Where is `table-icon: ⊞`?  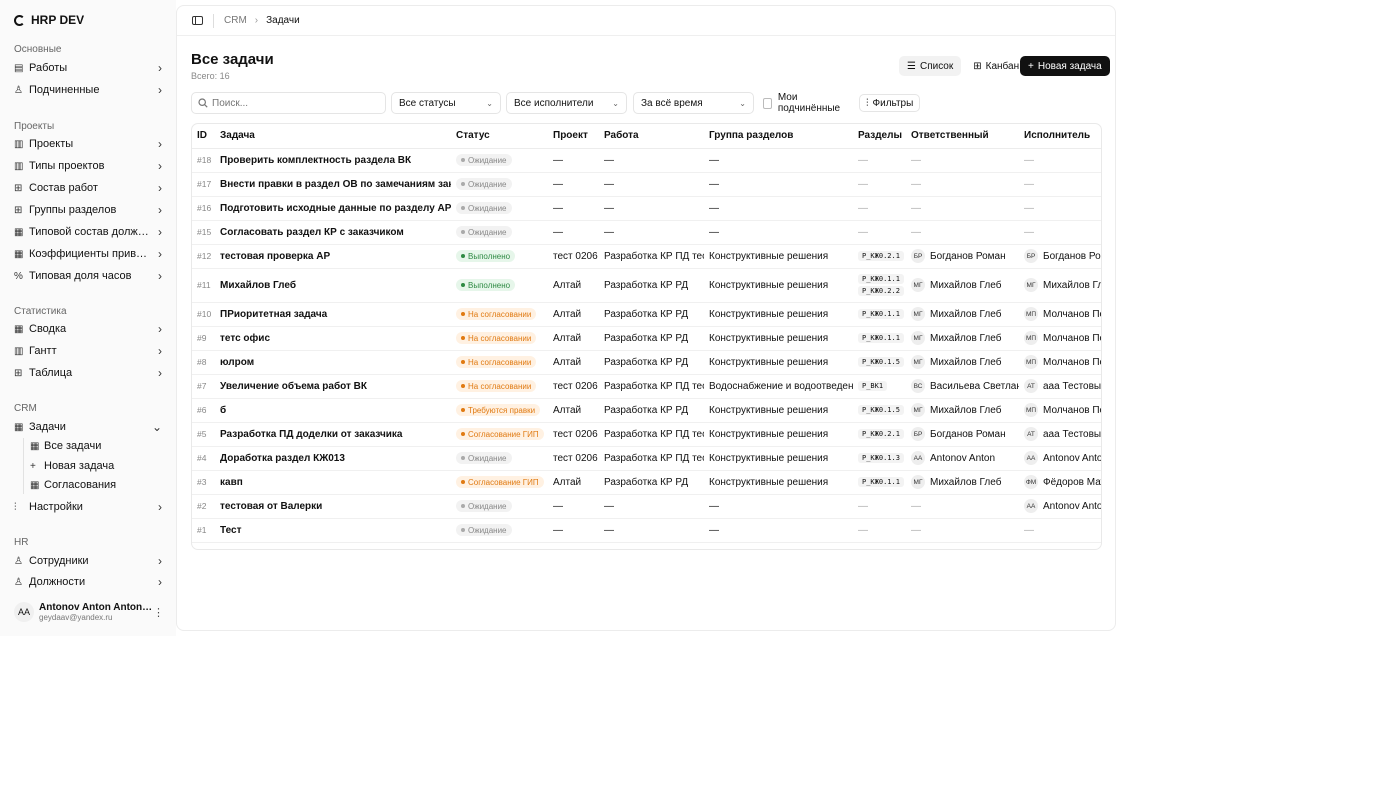
table-icon: ⊞ is located at coordinates (18, 373).